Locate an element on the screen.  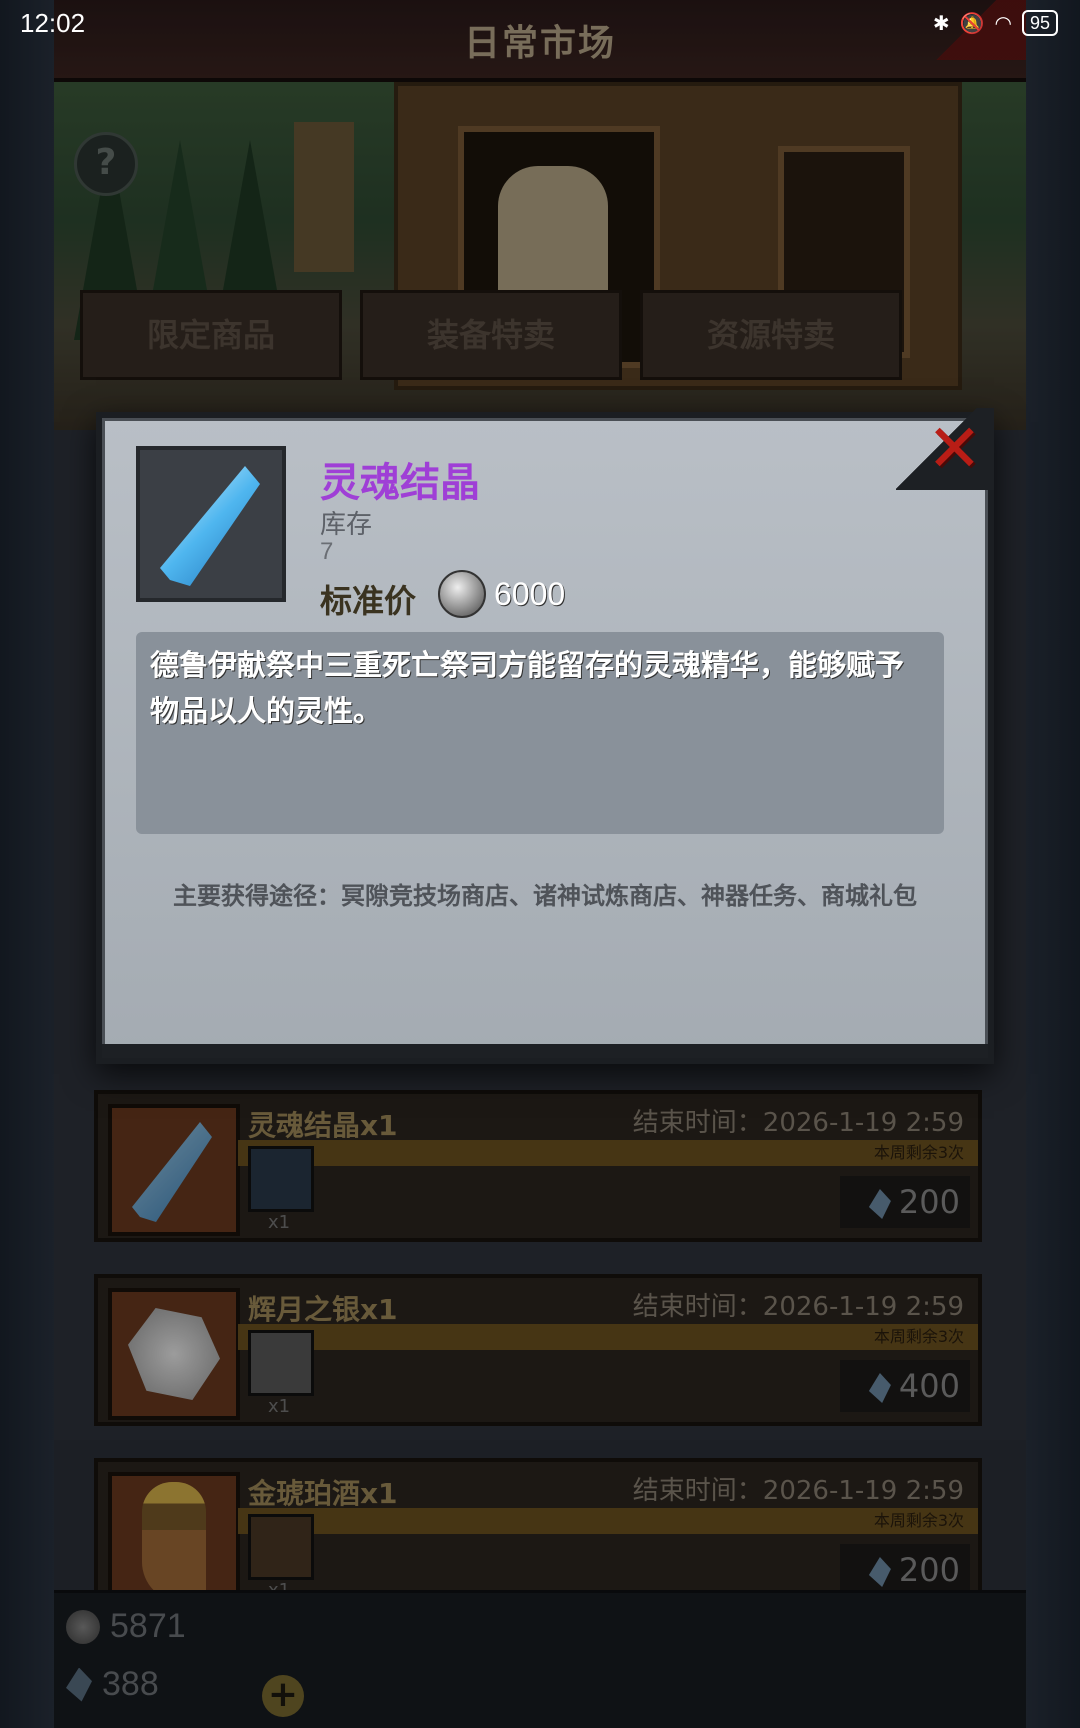
close-button: ✕ is located at coordinates (945, 449).